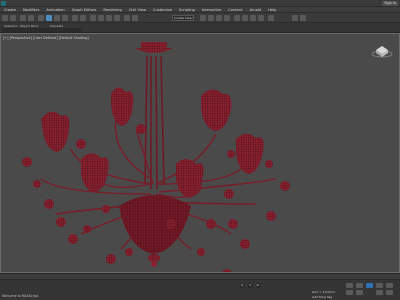 The width and height of the screenshot is (400, 300). What do you see at coordinates (57, 18) in the screenshot?
I see `select-rotate-icon` at bounding box center [57, 18].